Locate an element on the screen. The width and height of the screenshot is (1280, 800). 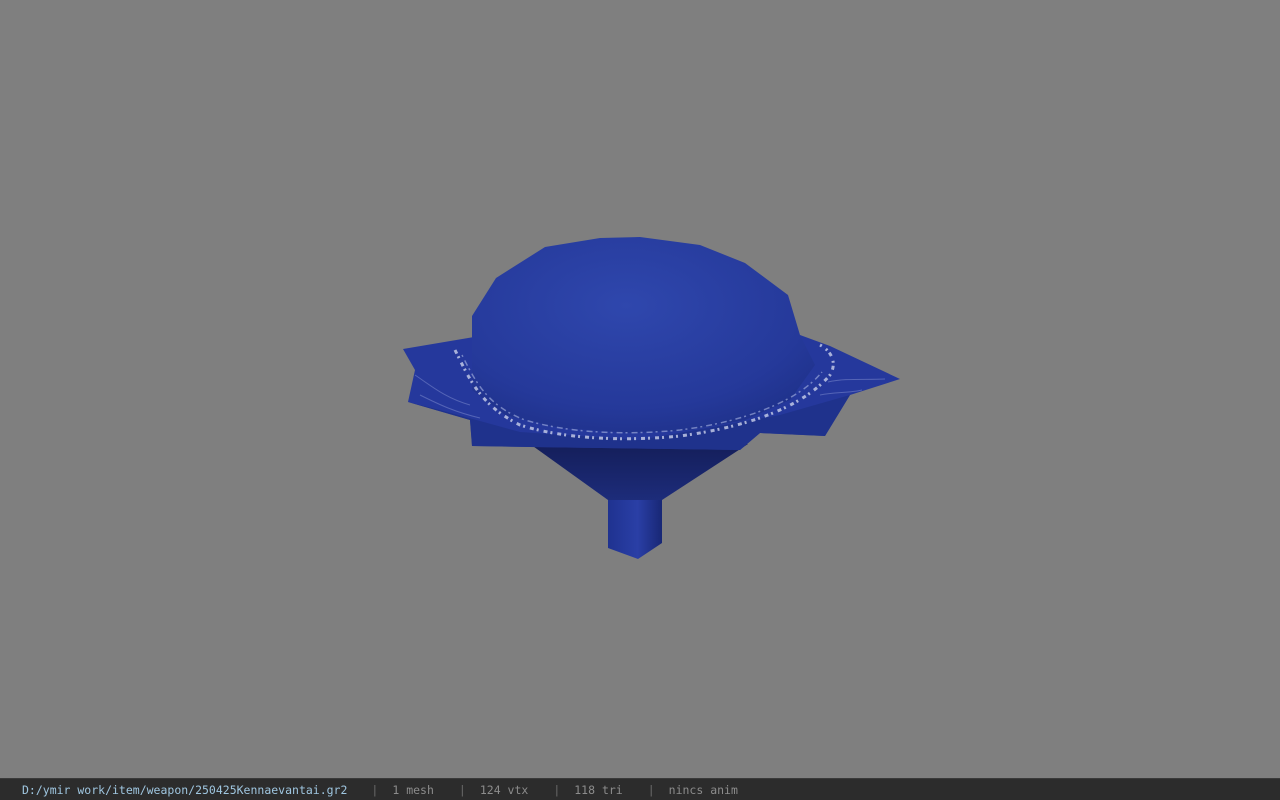
model-funnel is located at coordinates (639, 472).